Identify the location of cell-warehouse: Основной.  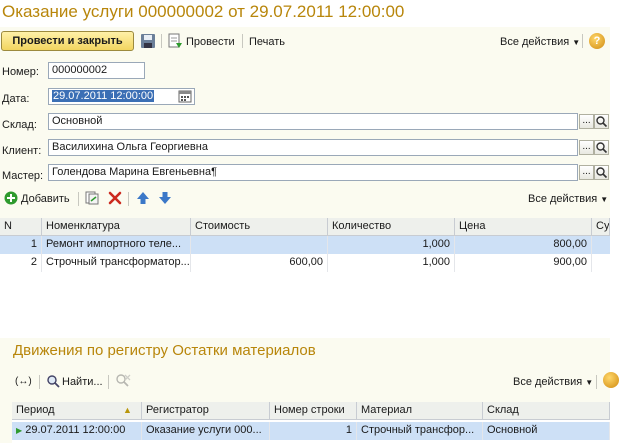
(546, 431).